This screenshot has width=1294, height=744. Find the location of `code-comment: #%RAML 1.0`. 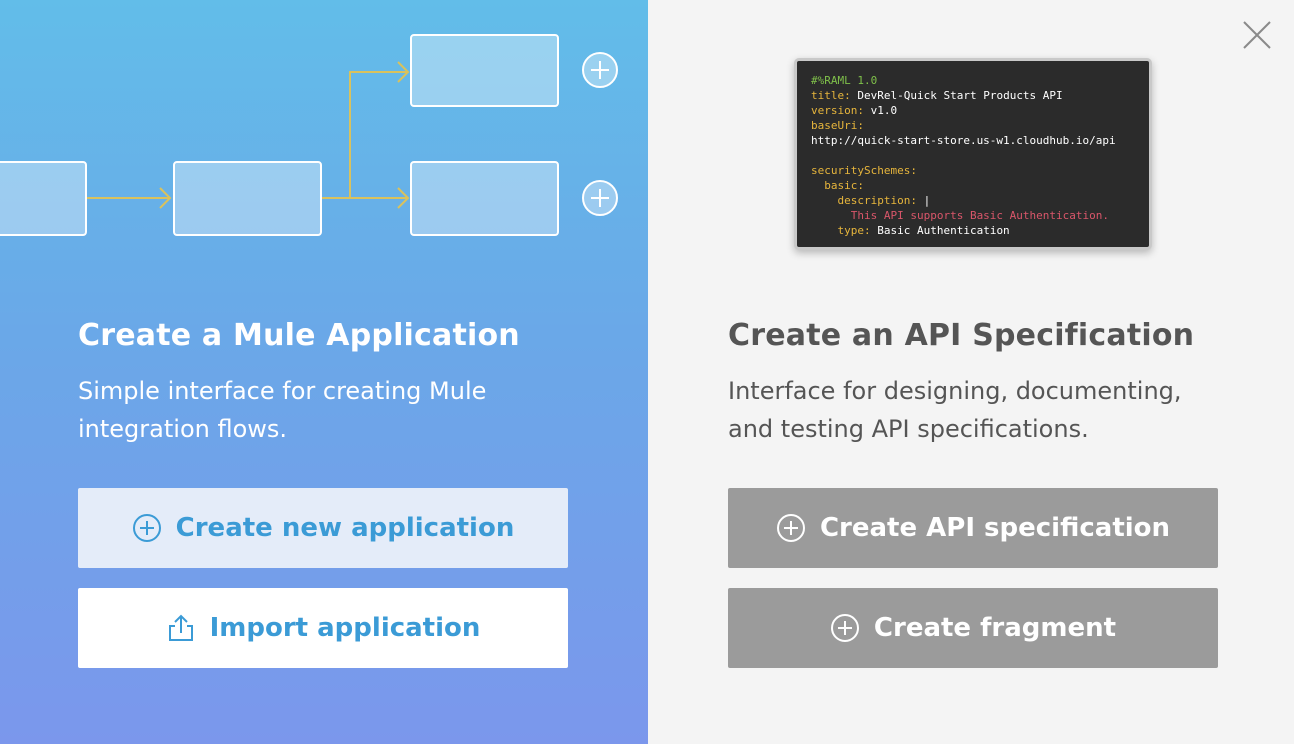

code-comment: #%RAML 1.0 is located at coordinates (844, 80).